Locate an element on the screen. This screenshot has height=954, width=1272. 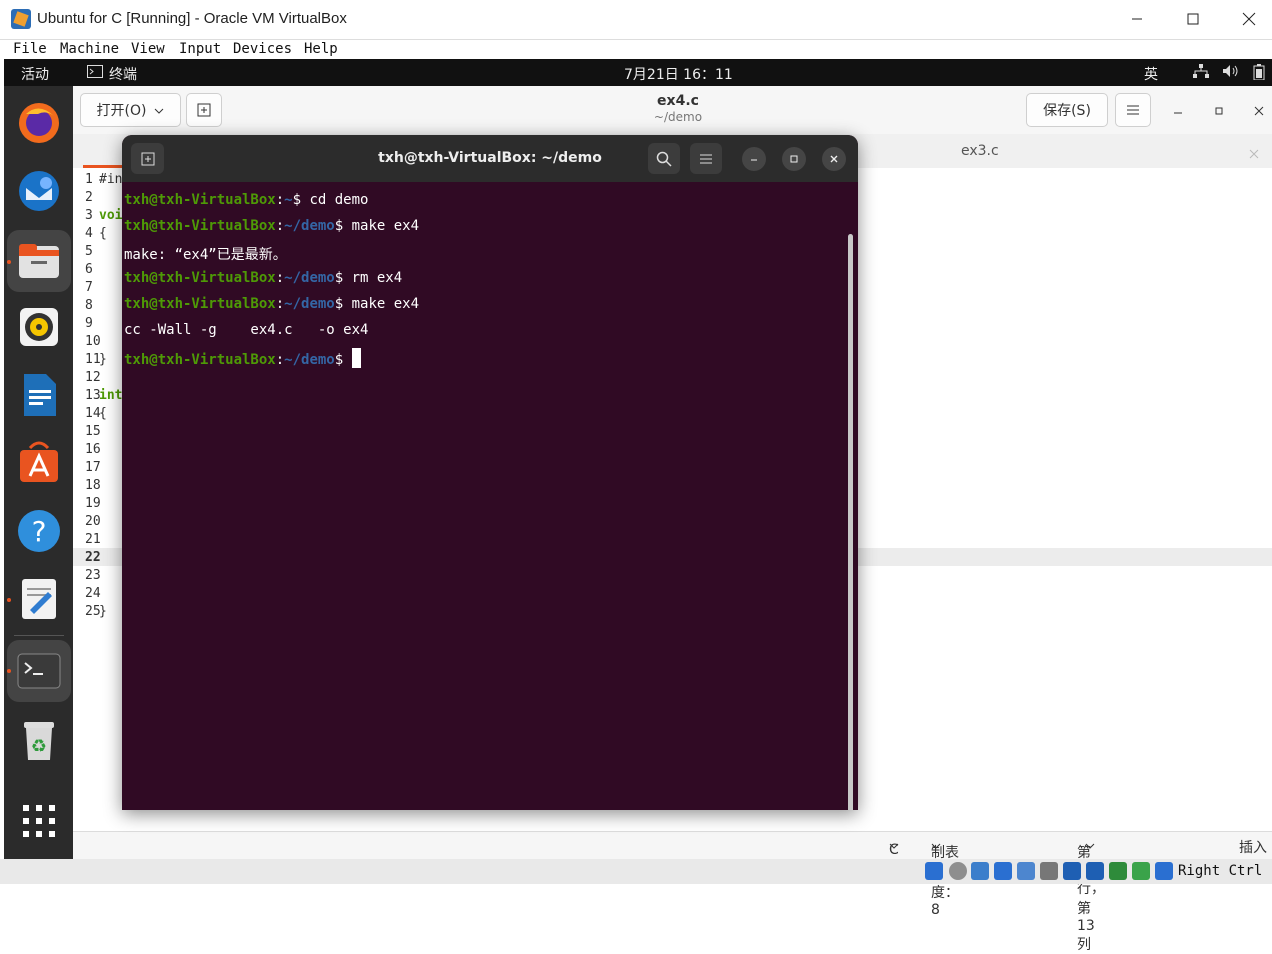
code-line: int is located at coordinates (111, 395).